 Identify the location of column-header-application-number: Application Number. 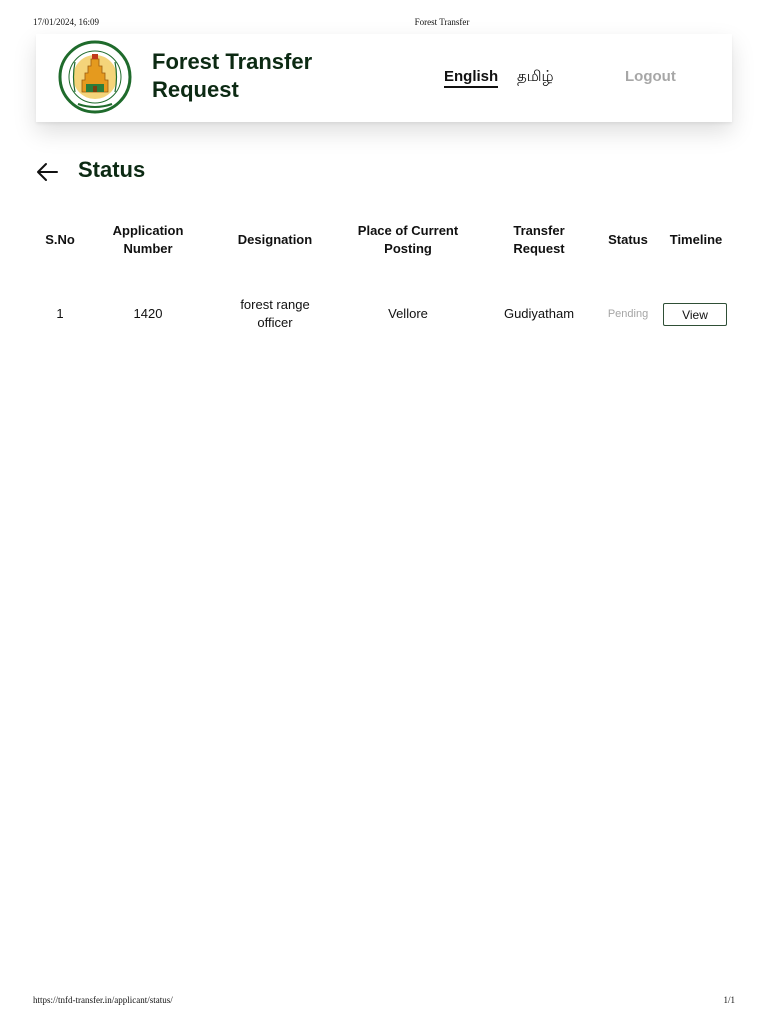
(148, 240).